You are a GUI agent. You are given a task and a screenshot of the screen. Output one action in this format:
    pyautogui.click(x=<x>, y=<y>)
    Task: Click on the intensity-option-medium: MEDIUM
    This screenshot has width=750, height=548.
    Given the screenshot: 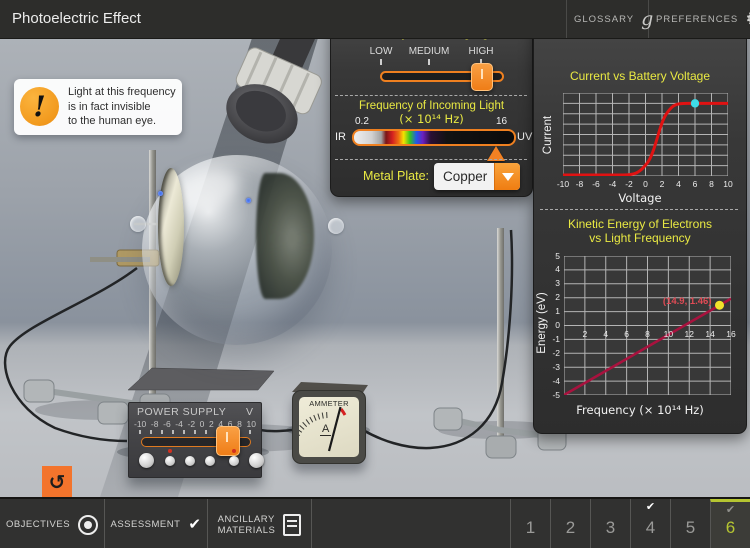 What is the action you would take?
    pyautogui.click(x=429, y=51)
    